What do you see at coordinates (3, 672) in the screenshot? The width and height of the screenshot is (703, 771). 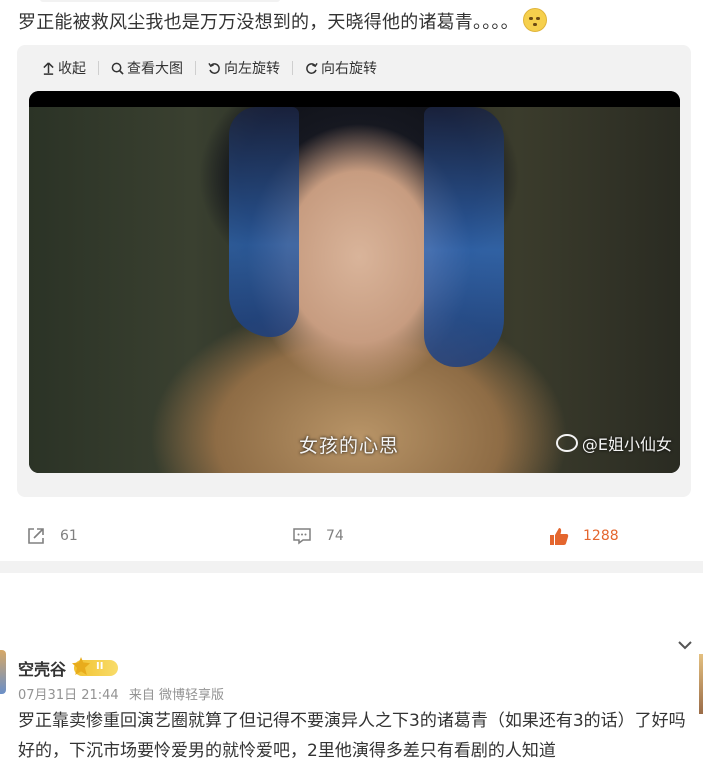 I see `avatar` at bounding box center [3, 672].